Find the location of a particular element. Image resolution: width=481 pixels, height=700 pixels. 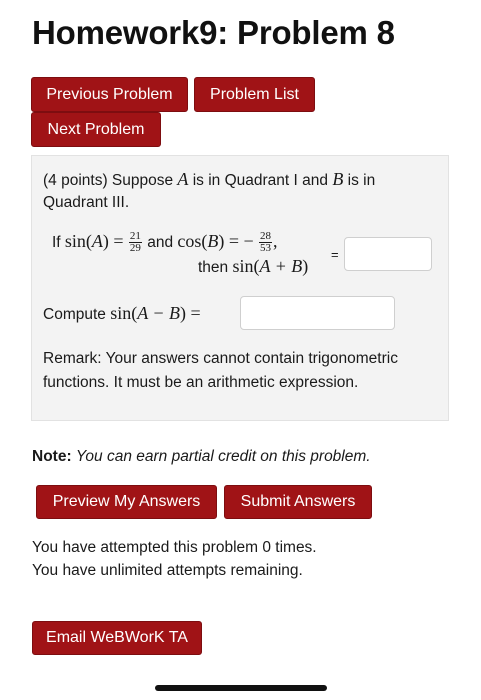

given-line: If sin(A) = 21 29 and cos(B) = − 28 53, is located at coordinates (164, 242).